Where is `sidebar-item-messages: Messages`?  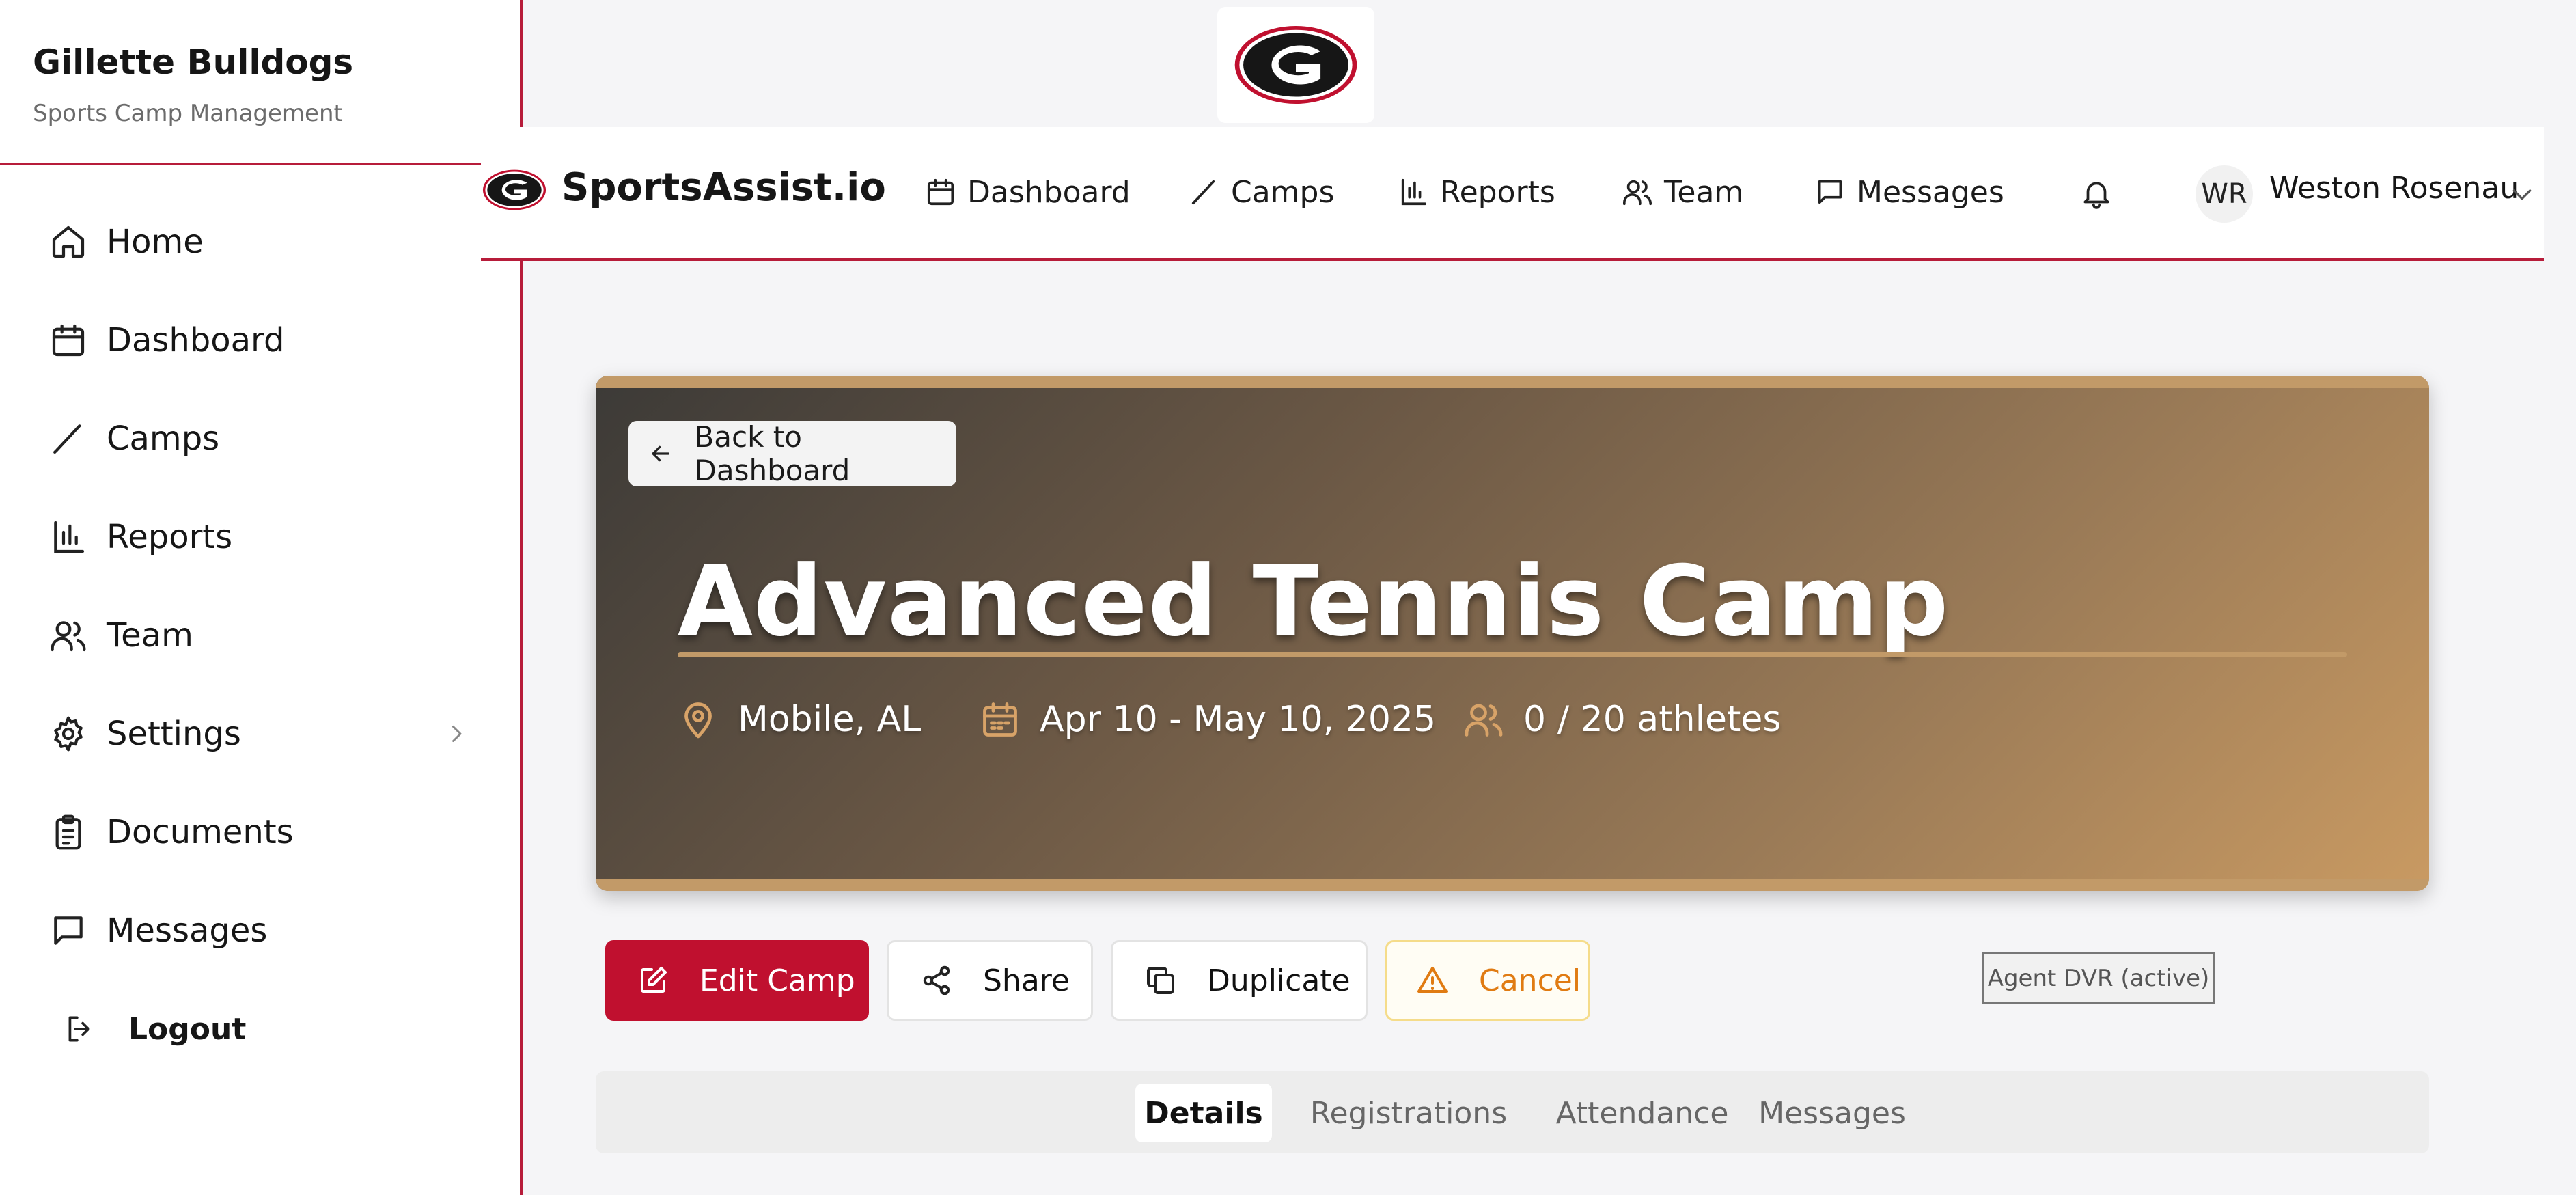 sidebar-item-messages: Messages is located at coordinates (261, 931).